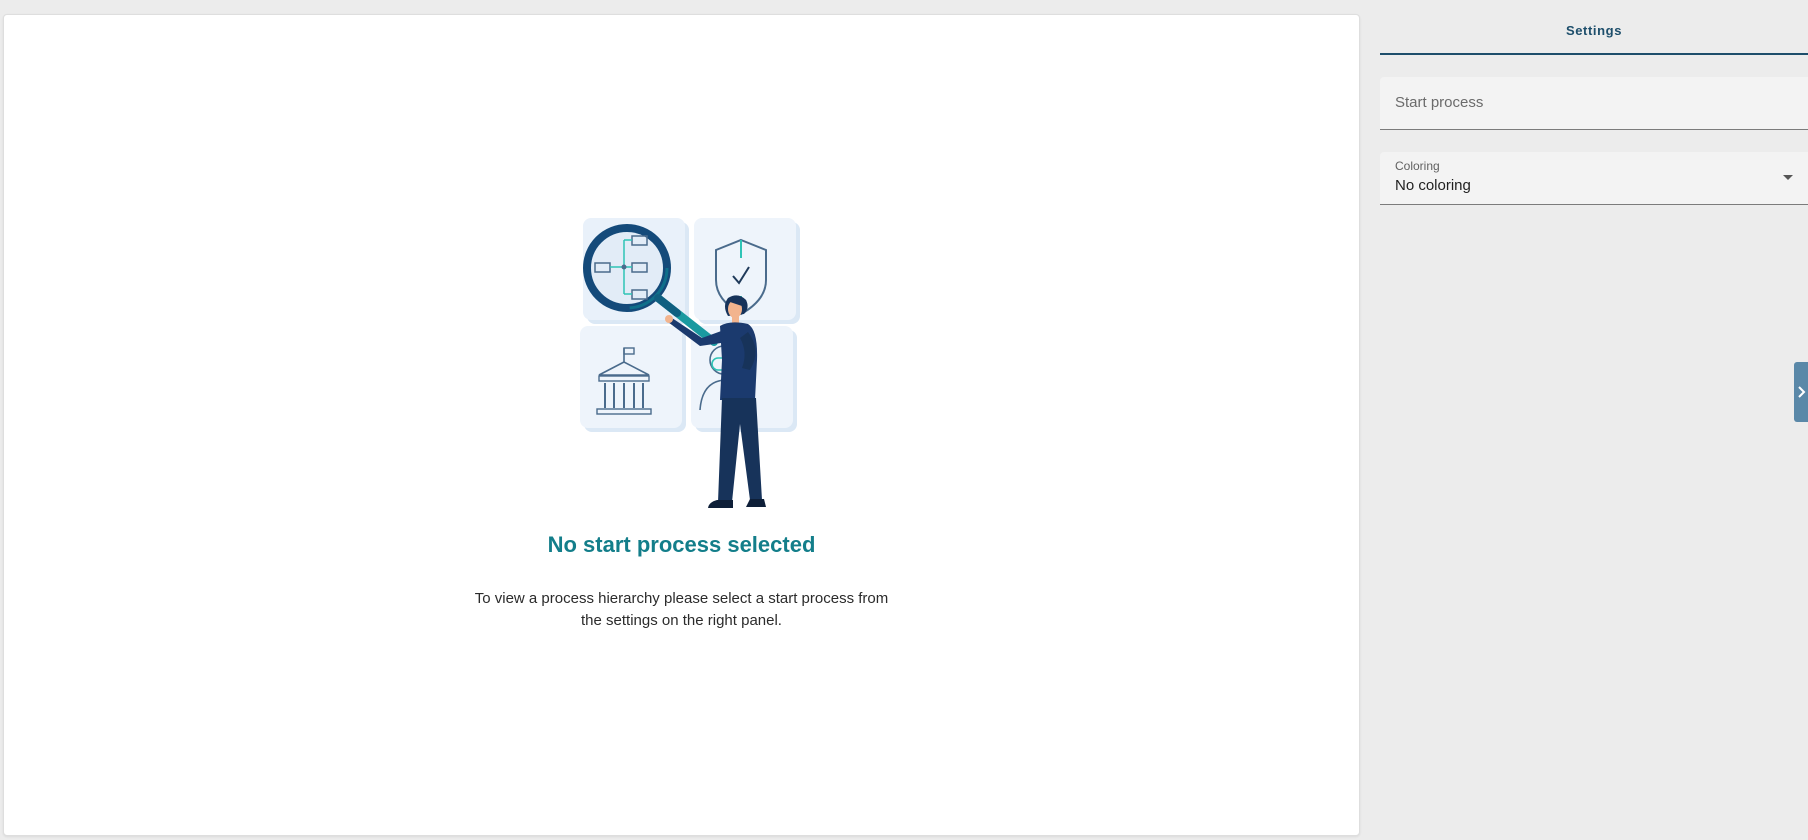 The height and width of the screenshot is (840, 1808). What do you see at coordinates (1594, 103) in the screenshot?
I see `start-process-field: Start process` at bounding box center [1594, 103].